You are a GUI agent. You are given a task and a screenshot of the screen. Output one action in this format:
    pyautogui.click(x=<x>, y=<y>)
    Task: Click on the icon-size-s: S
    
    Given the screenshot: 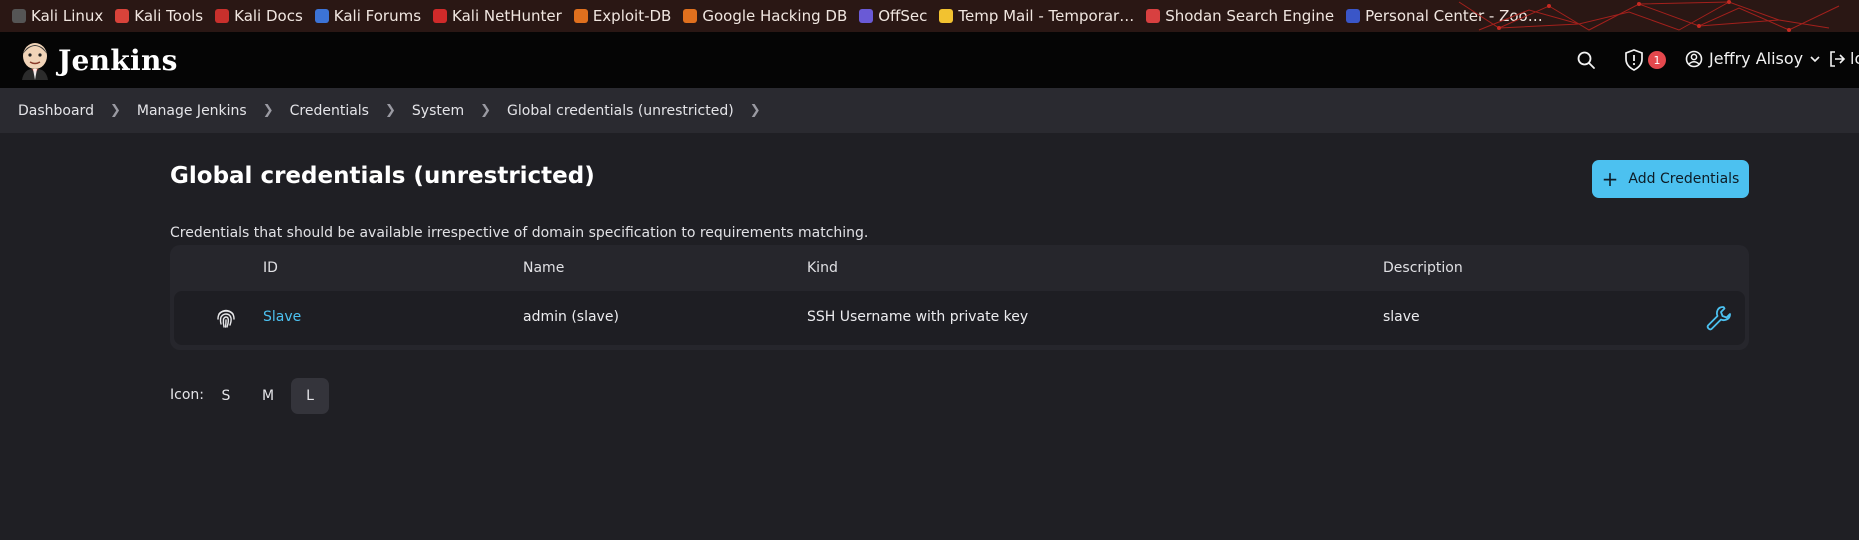 What is the action you would take?
    pyautogui.click(x=226, y=396)
    